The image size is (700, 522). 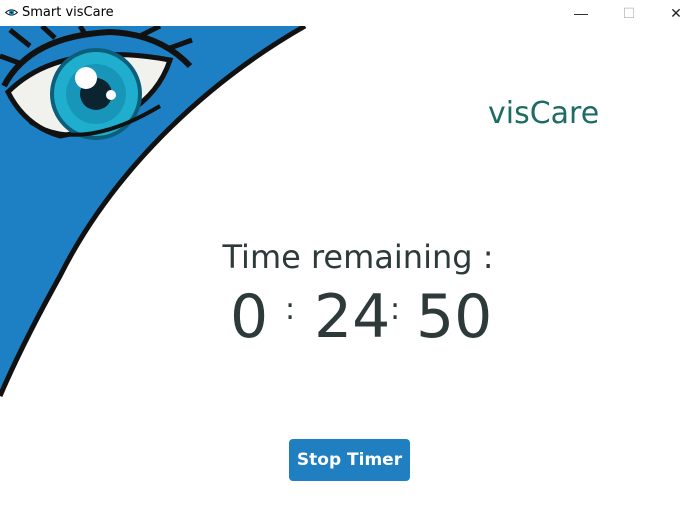 I want to click on timer-hours: 0, so click(x=249, y=317).